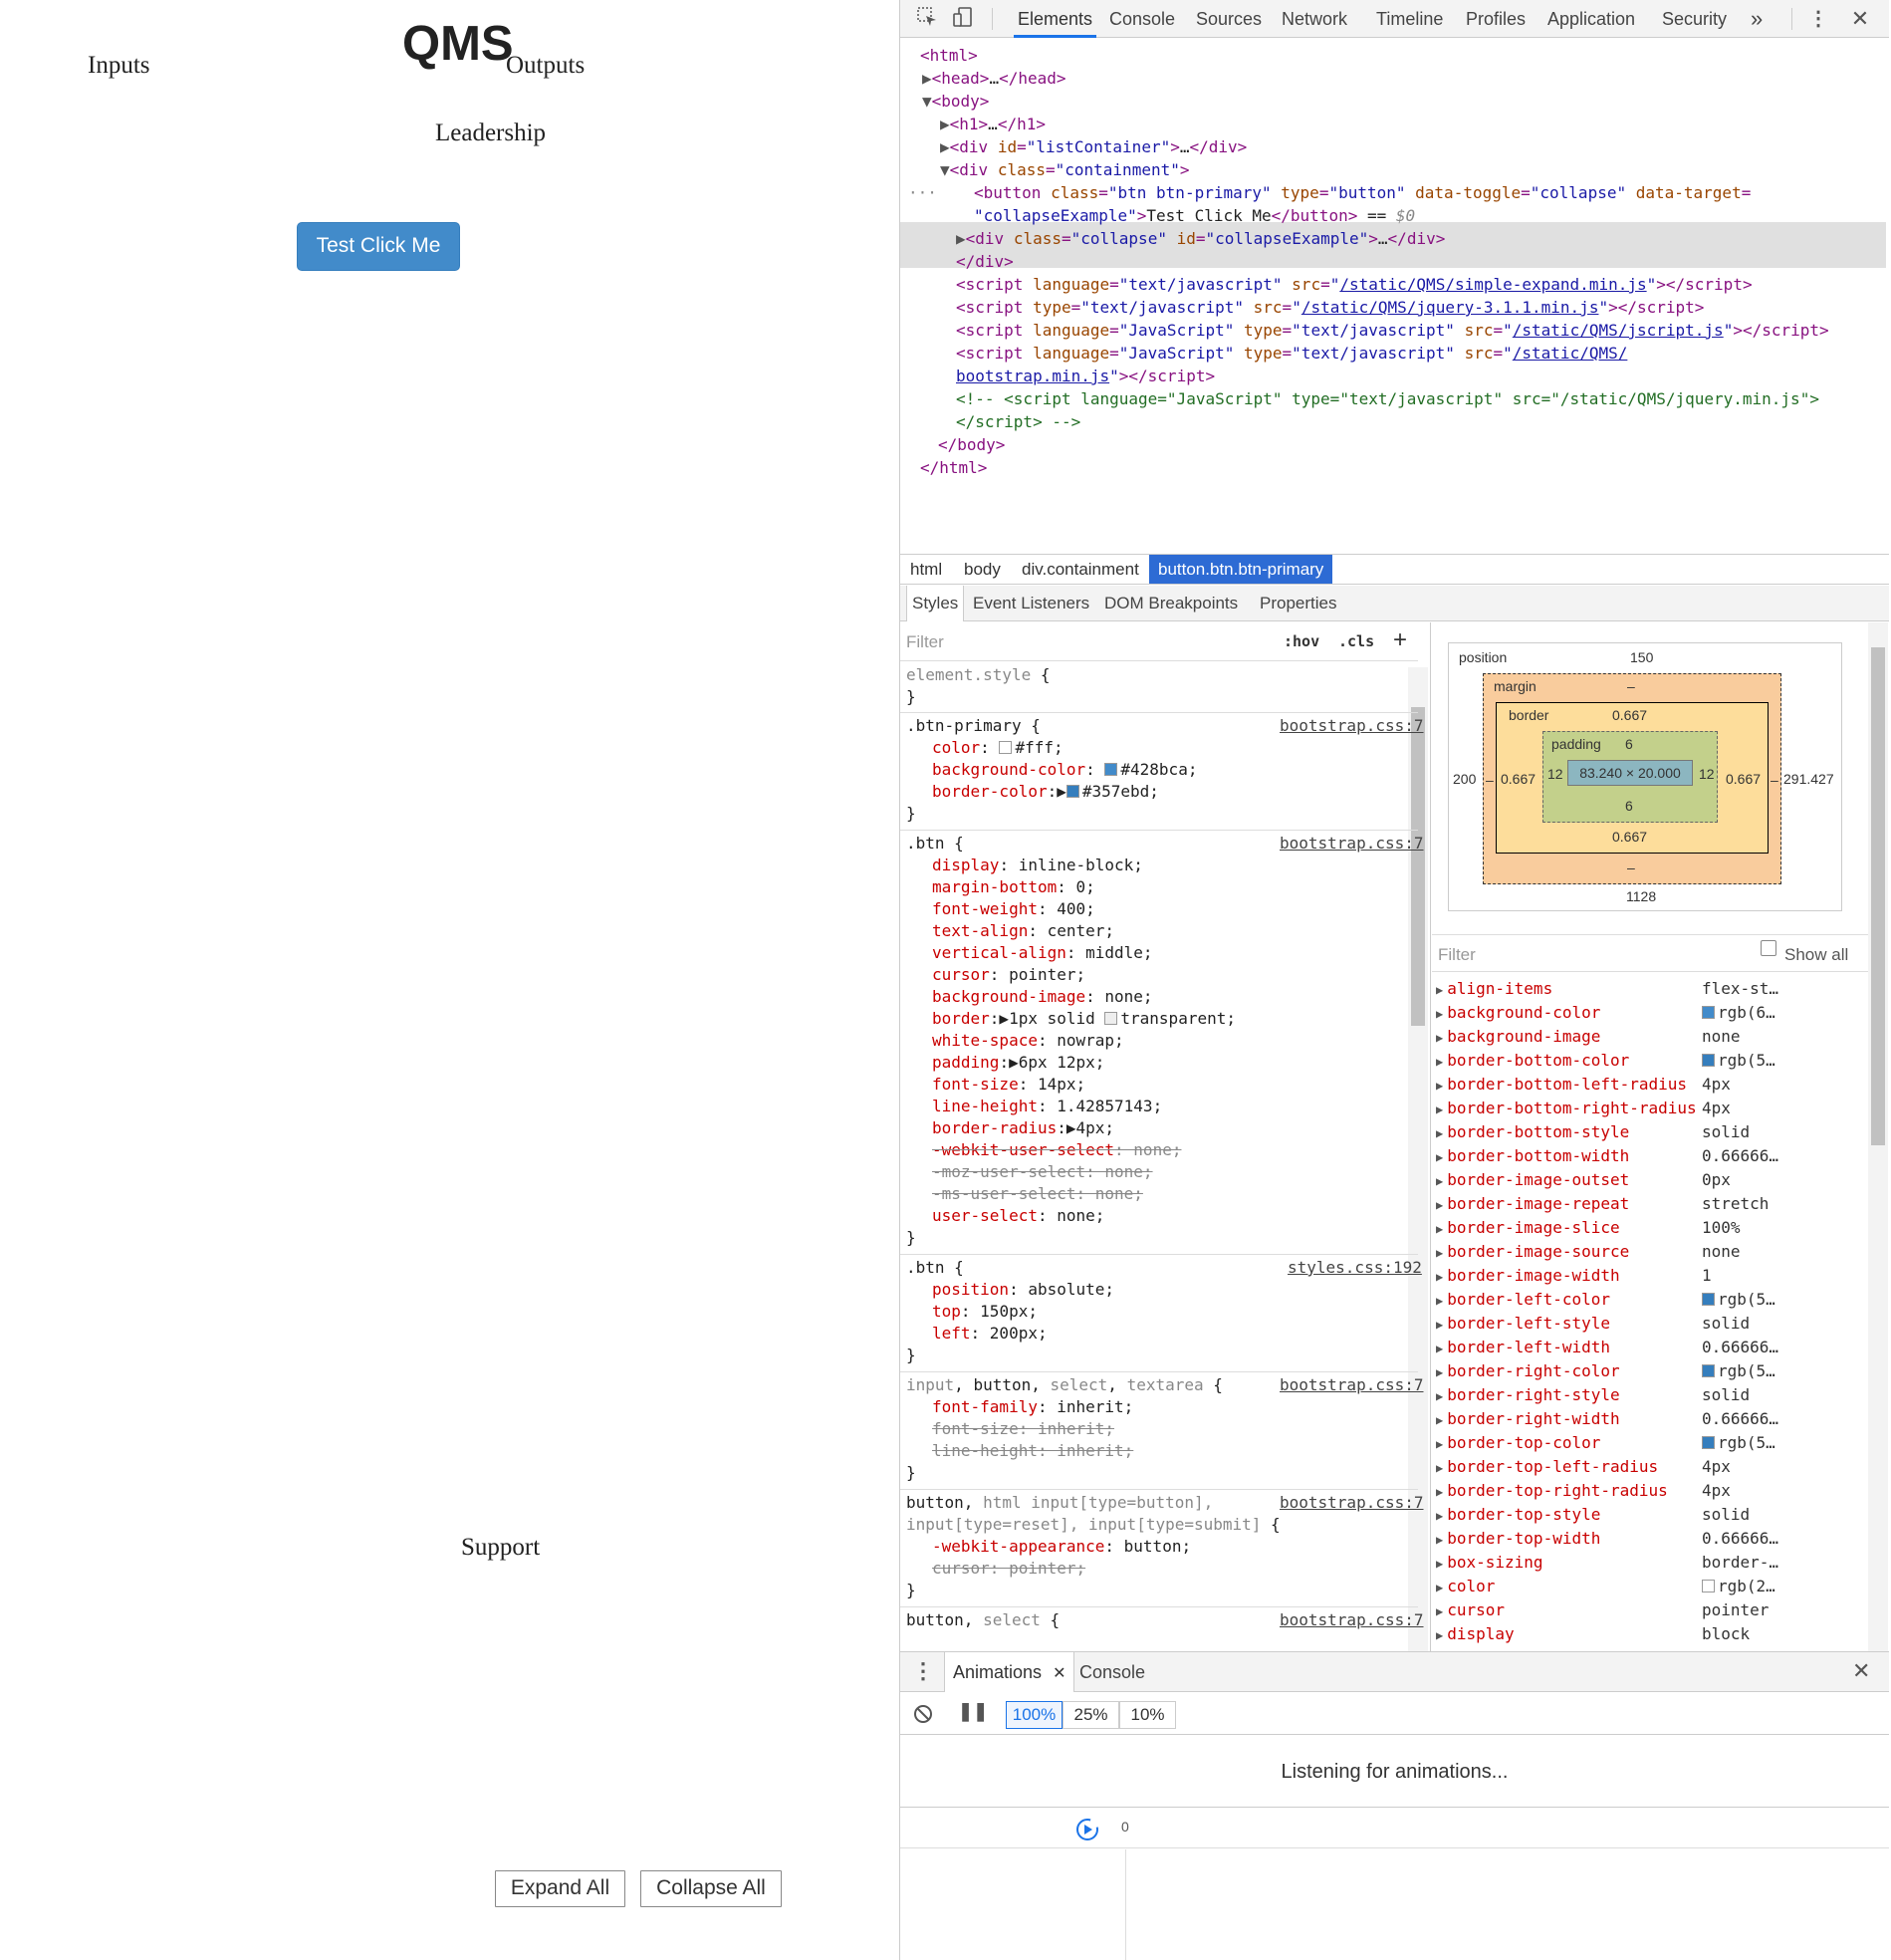 This screenshot has height=1960, width=1891. What do you see at coordinates (1023, 1290) in the screenshot?
I see `style-prop: position: absolute;` at bounding box center [1023, 1290].